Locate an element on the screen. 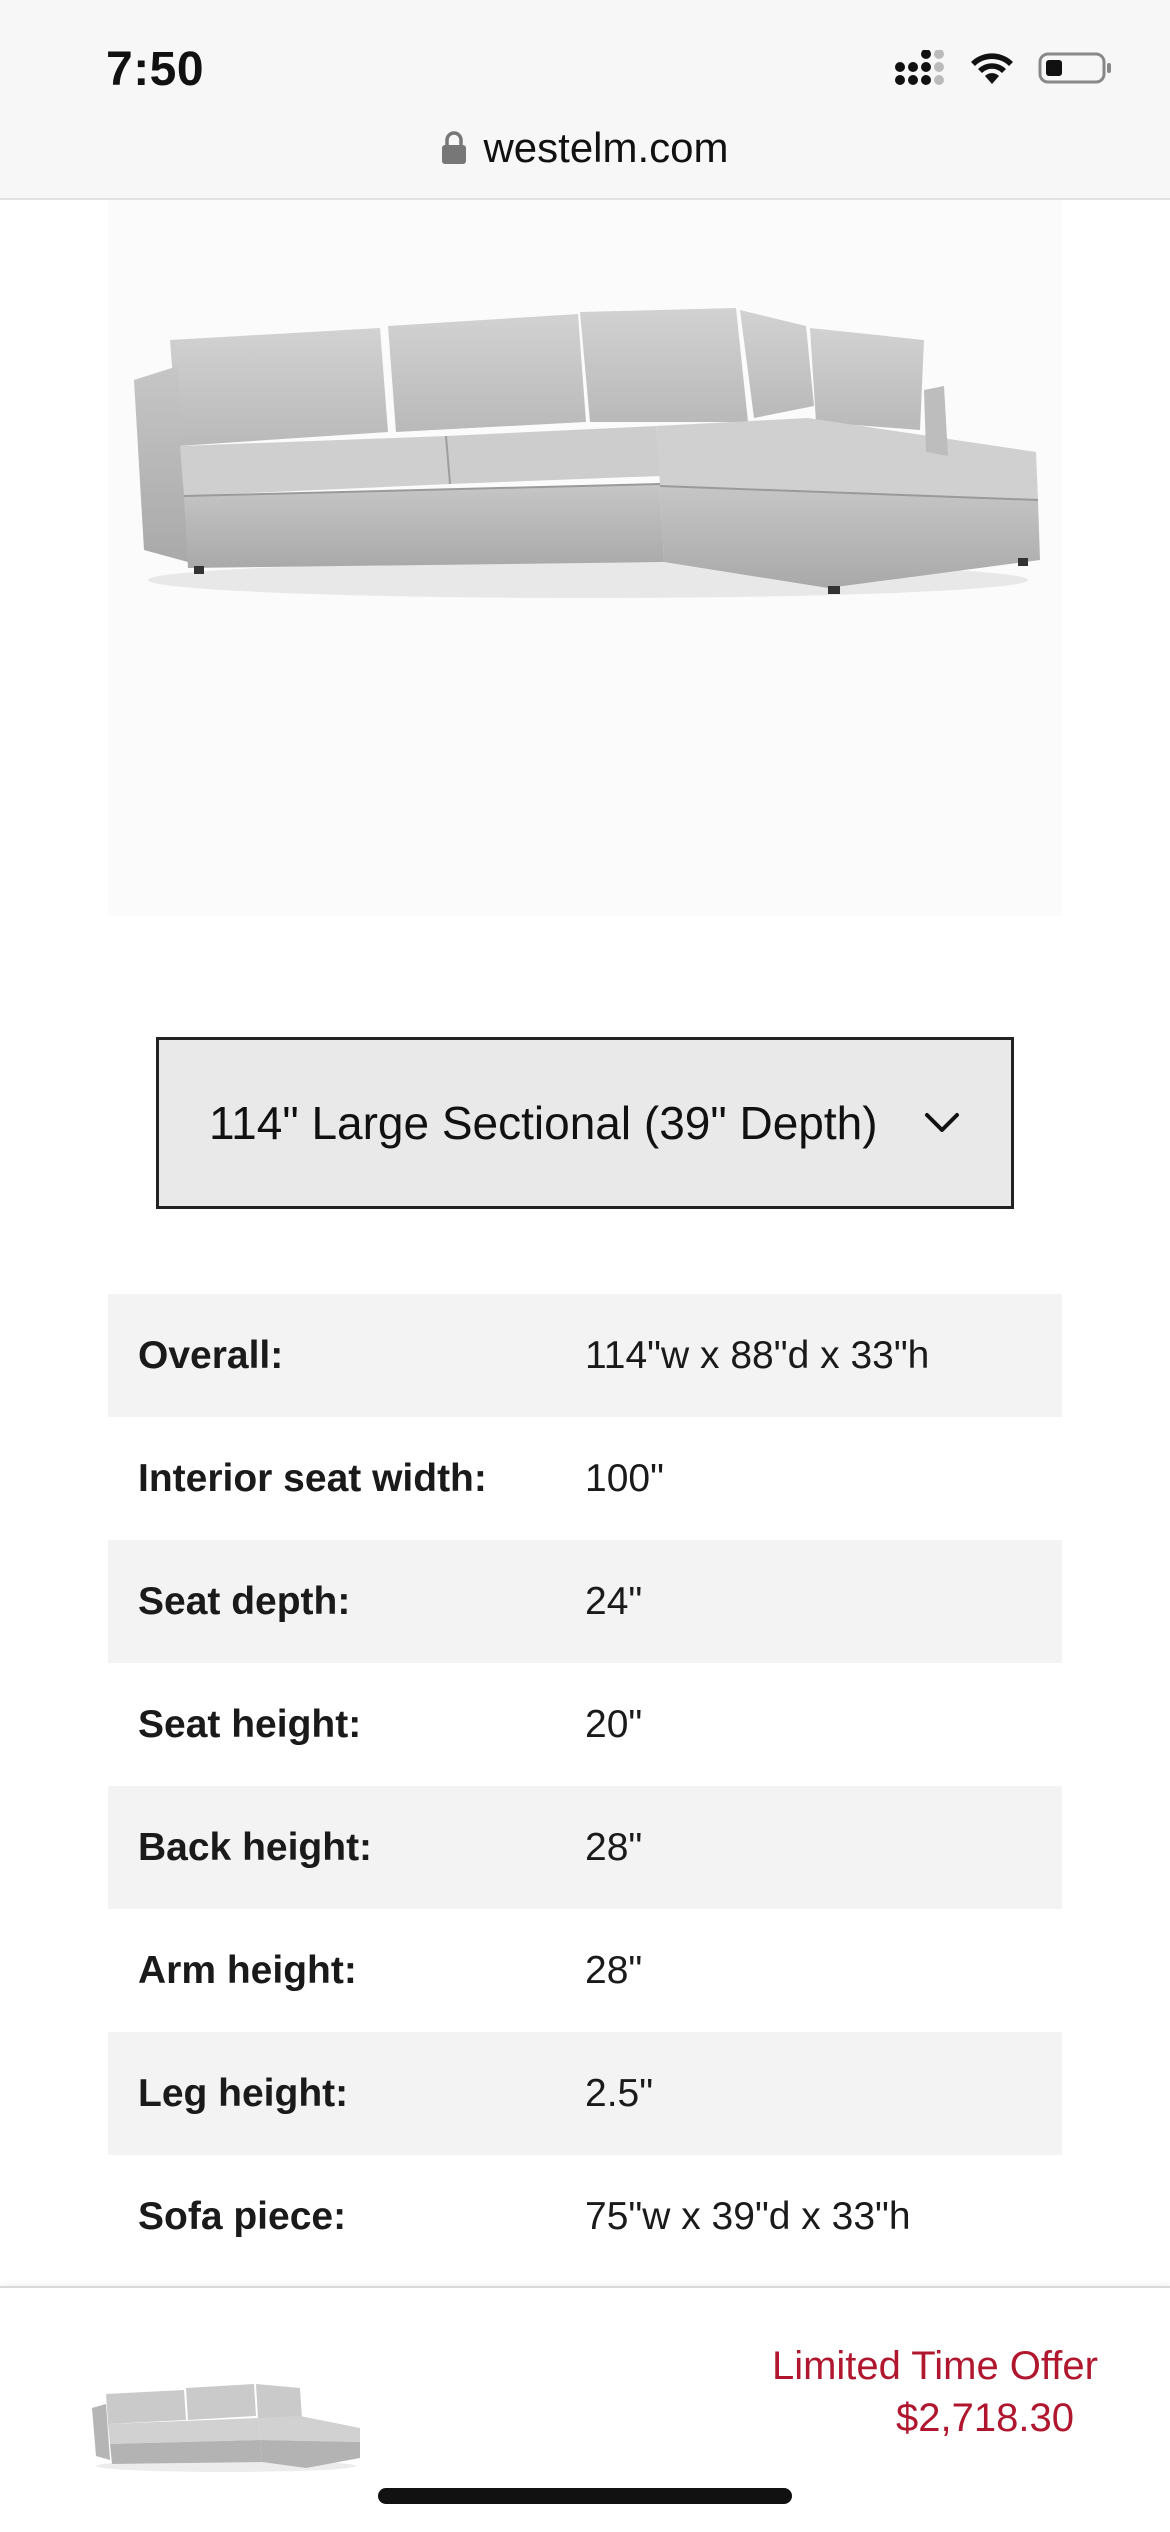  chevron-down-icon is located at coordinates (942, 1122).